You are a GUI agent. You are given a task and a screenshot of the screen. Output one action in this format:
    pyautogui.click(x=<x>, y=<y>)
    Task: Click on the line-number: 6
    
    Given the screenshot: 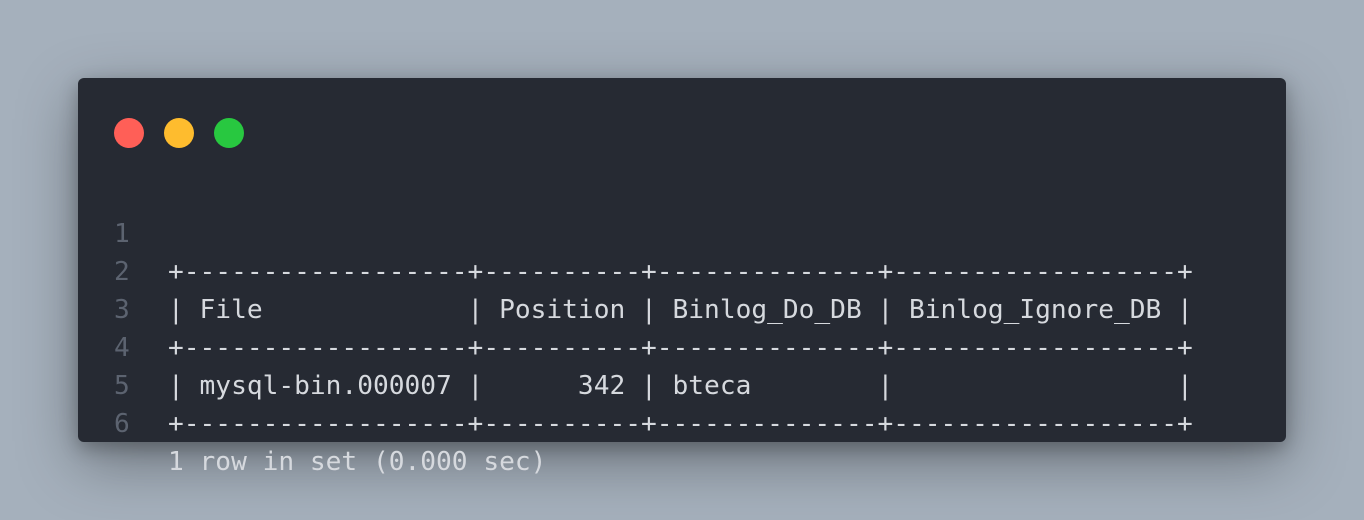 What is the action you would take?
    pyautogui.click(x=122, y=424)
    